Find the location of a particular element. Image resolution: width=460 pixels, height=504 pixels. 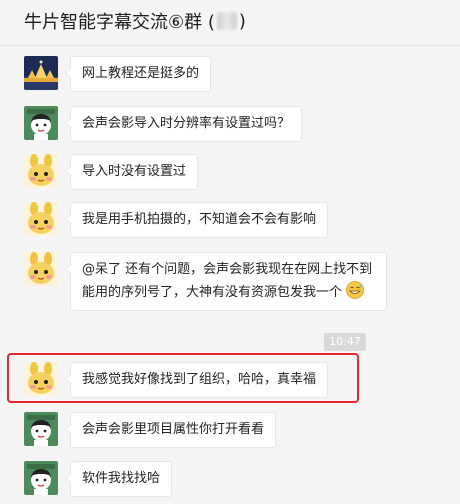

chat-header: 牛片智能字幕交流⑥群 ( ) is located at coordinates (230, 23).